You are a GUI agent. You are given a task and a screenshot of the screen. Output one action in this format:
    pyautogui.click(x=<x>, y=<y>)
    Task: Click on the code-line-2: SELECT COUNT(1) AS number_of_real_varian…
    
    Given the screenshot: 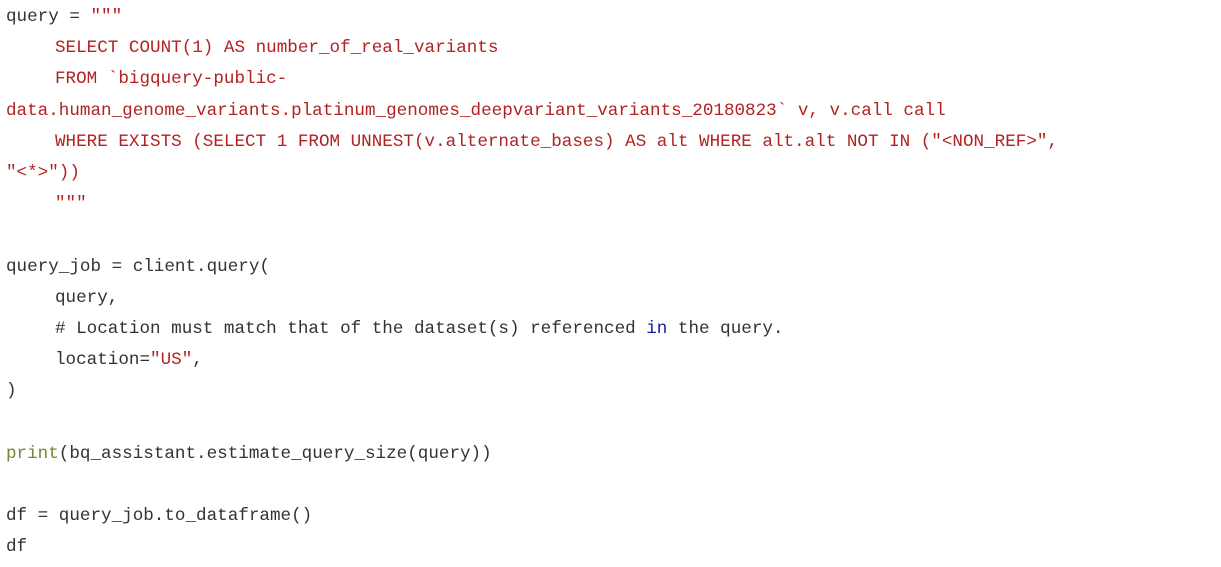 What is the action you would take?
    pyautogui.click(x=613, y=48)
    